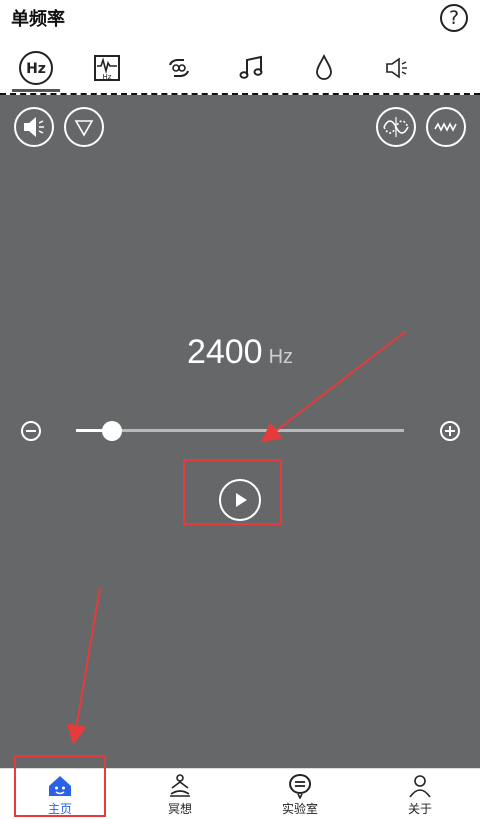  I want to click on nav-item-lab: 实验室, so click(300, 794).